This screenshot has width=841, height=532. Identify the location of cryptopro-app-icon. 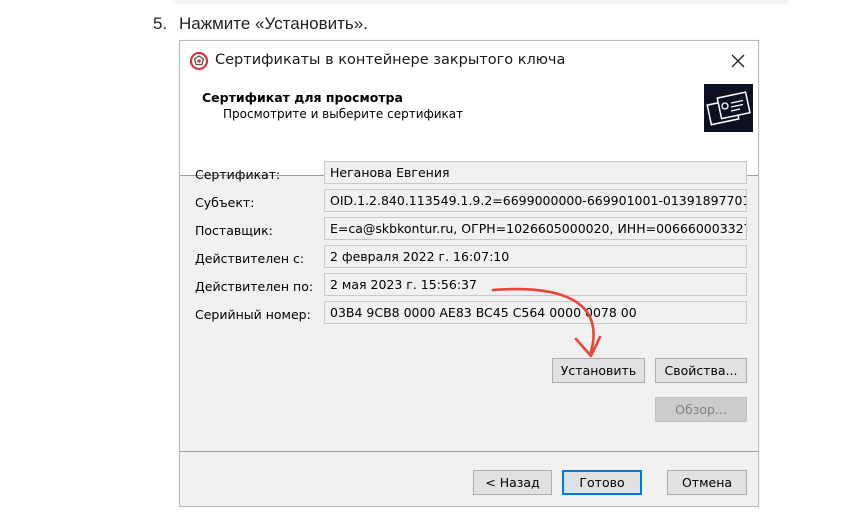
(199, 61).